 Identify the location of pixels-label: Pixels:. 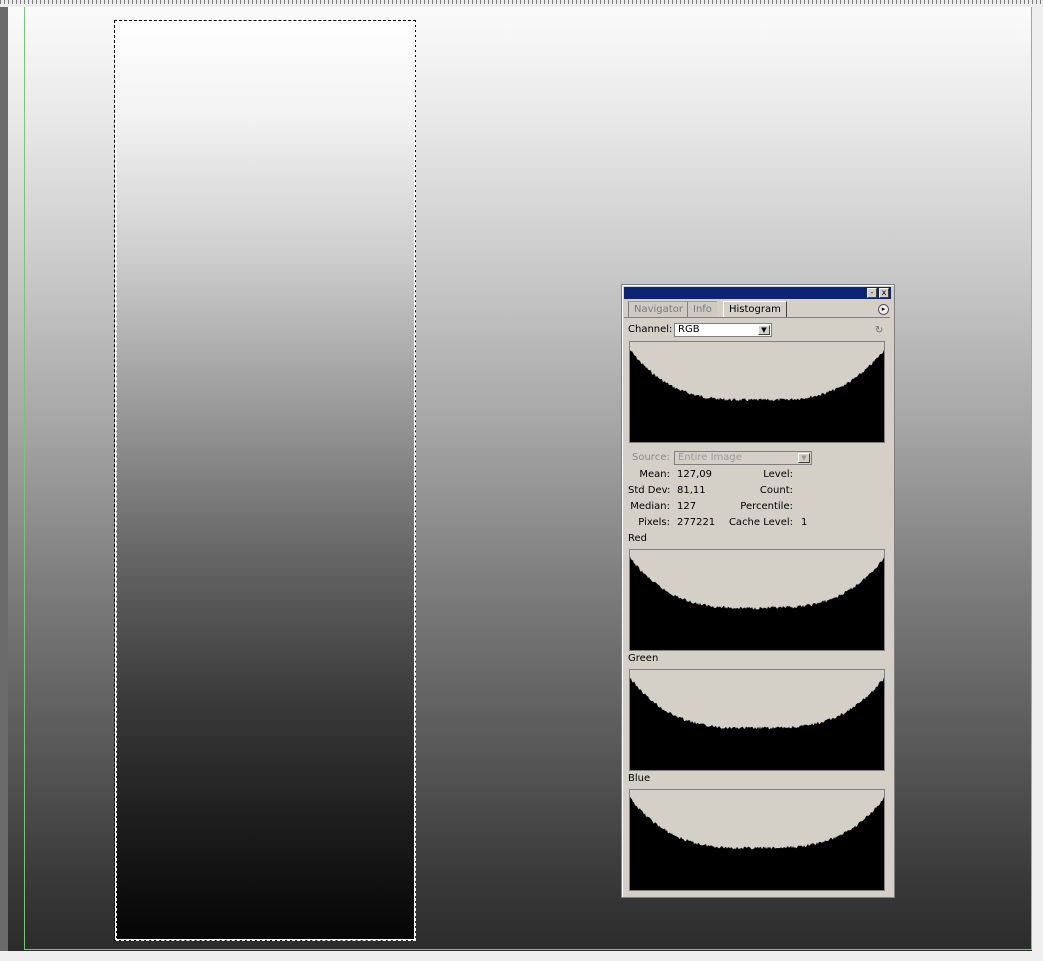
(654, 522).